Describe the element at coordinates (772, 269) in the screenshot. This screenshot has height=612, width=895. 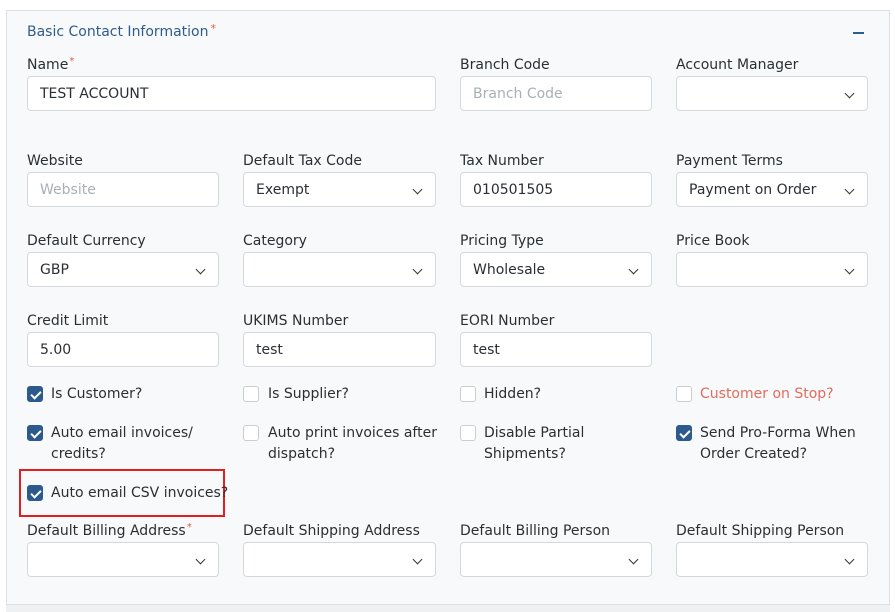
I see `price-book-select` at that location.